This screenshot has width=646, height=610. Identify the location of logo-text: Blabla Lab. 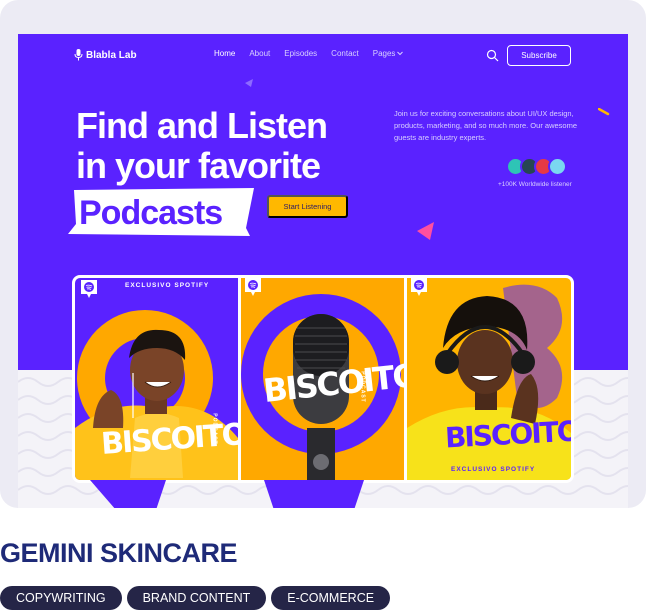
(111, 55).